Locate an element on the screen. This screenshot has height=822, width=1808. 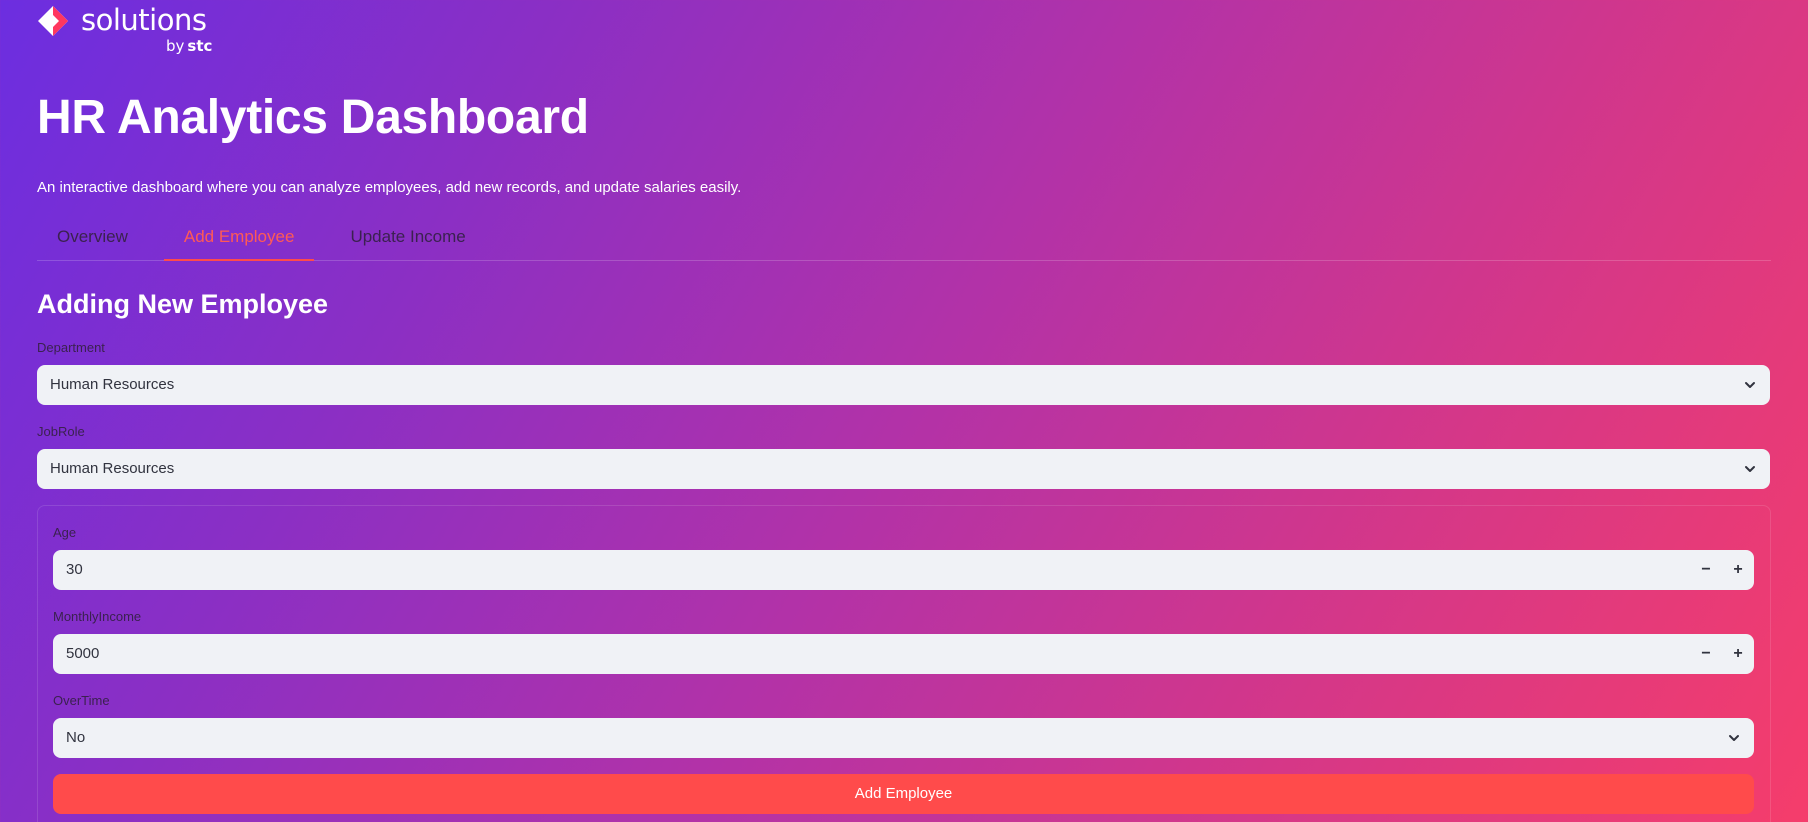
monthly-income-label: MonthlyIncome is located at coordinates (97, 616).